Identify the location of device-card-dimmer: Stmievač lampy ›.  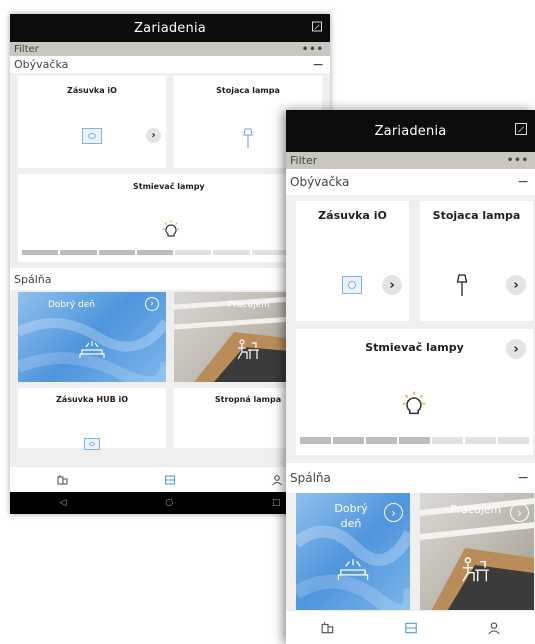
(414, 392).